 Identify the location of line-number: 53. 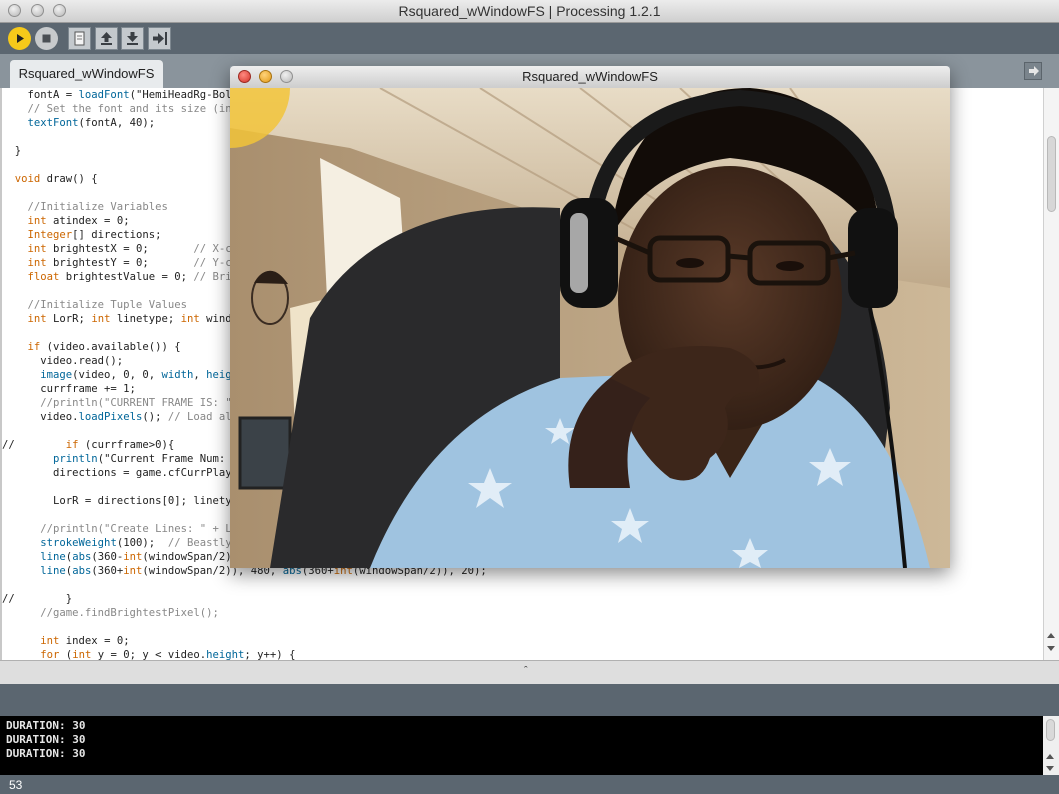
(16, 785).